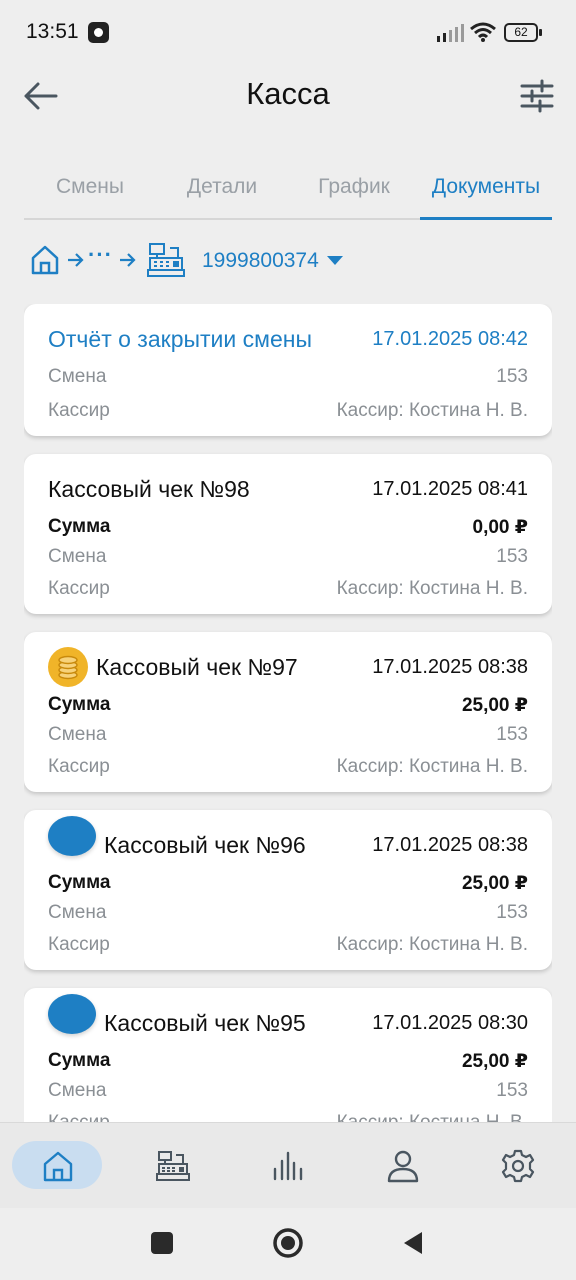 Image resolution: width=576 pixels, height=1280 pixels. I want to click on document-title-group: Кассовый чек №97, so click(173, 667).